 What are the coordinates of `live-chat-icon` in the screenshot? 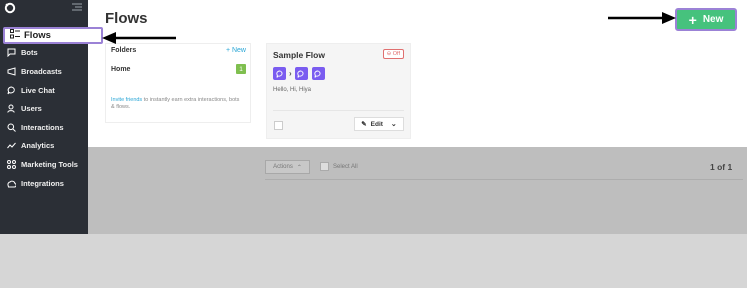 It's located at (11, 90).